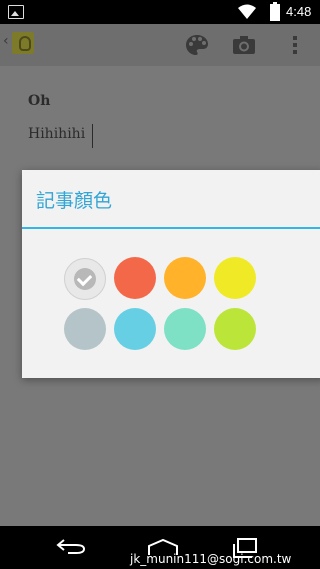 Image resolution: width=320 pixels, height=569 pixels. I want to click on keep-logo-icon, so click(23, 43).